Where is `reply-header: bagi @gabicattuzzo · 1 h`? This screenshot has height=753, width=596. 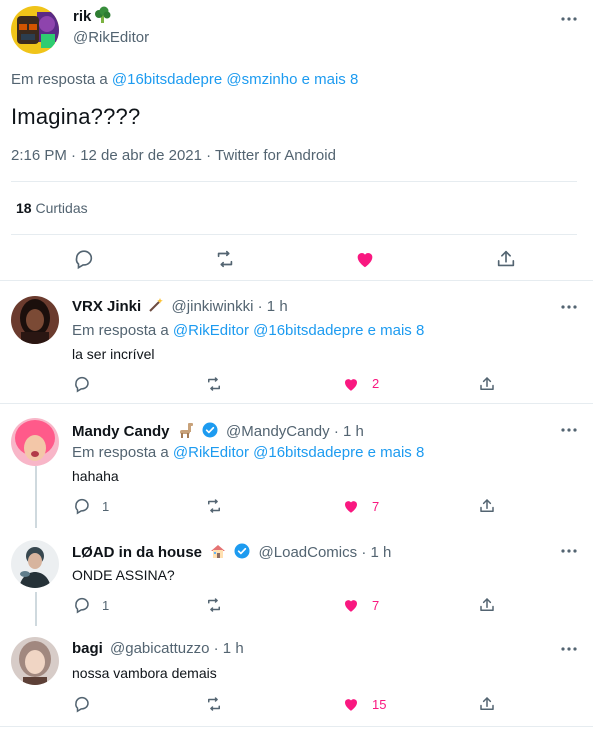
reply-header: bagi @gabicattuzzo · 1 h is located at coordinates (158, 648).